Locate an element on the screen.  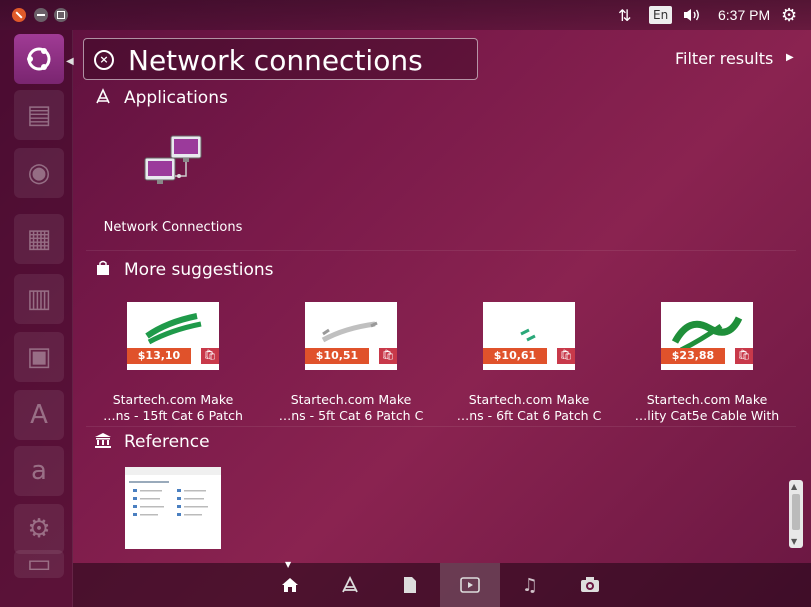
close-window-button is located at coordinates (19, 15).